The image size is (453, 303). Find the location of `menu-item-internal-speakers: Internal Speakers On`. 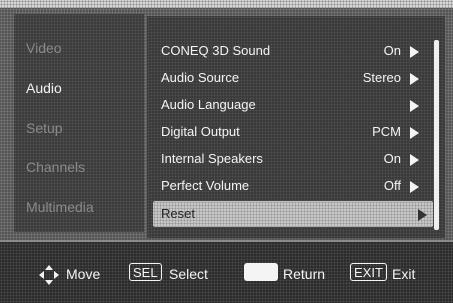

menu-item-internal-speakers: Internal Speakers On is located at coordinates (289, 159).